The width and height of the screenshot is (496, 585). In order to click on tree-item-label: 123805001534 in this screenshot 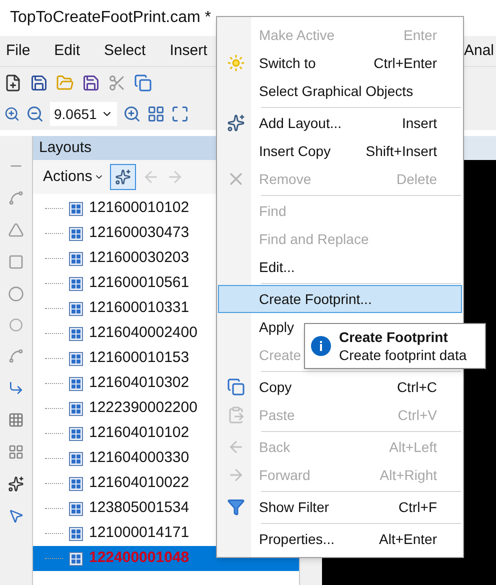, I will do `click(139, 508)`.